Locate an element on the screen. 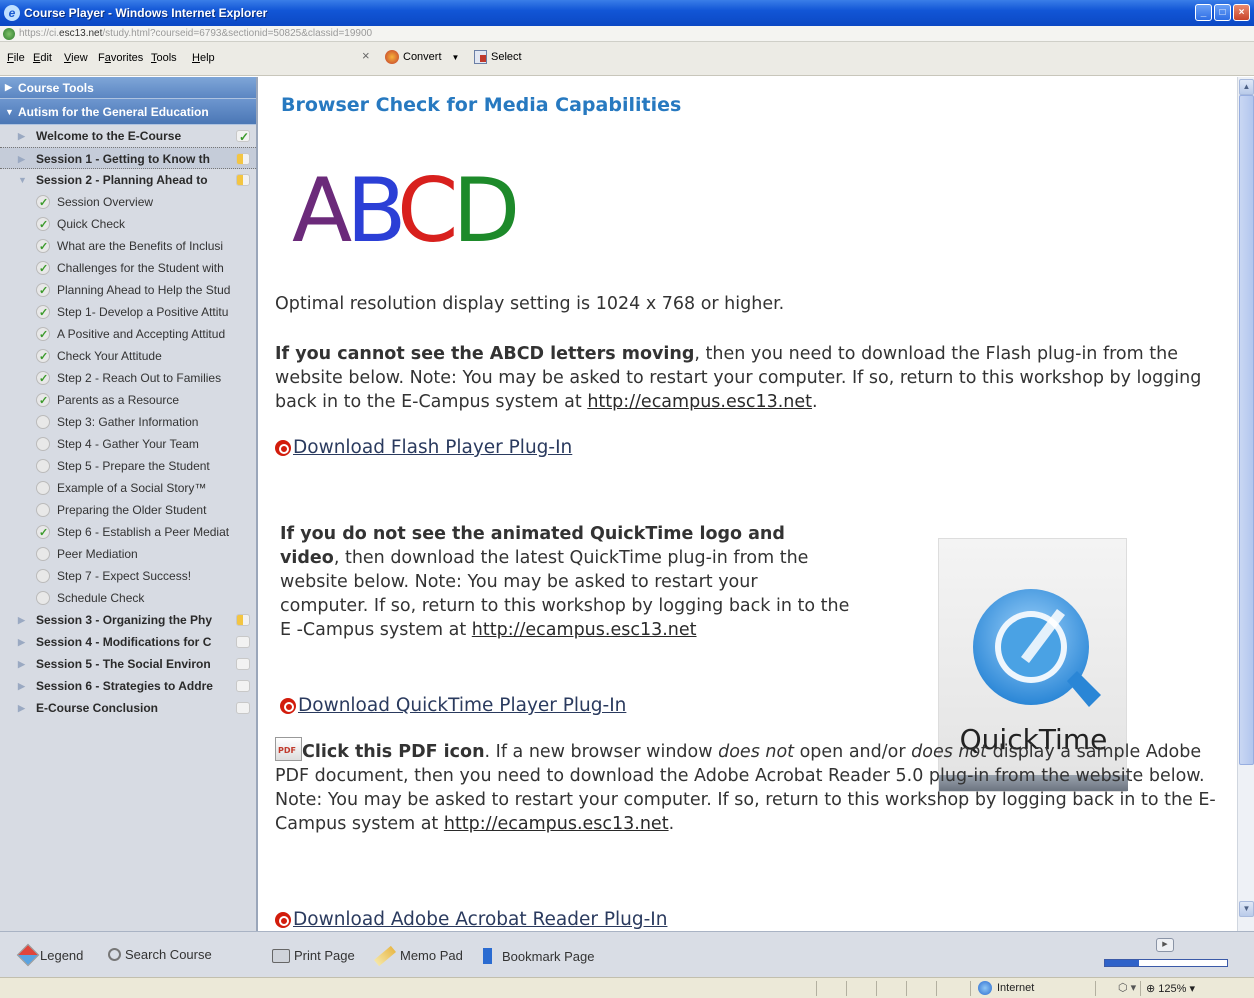 This screenshot has height=998, width=1254. protected-mode-icon: ⬡ ▾ is located at coordinates (1127, 987).